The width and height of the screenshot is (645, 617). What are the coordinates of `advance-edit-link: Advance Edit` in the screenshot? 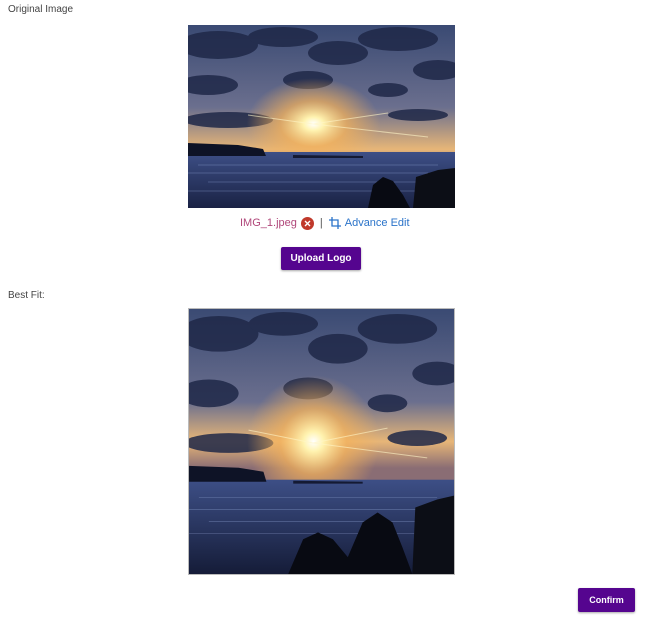 It's located at (377, 223).